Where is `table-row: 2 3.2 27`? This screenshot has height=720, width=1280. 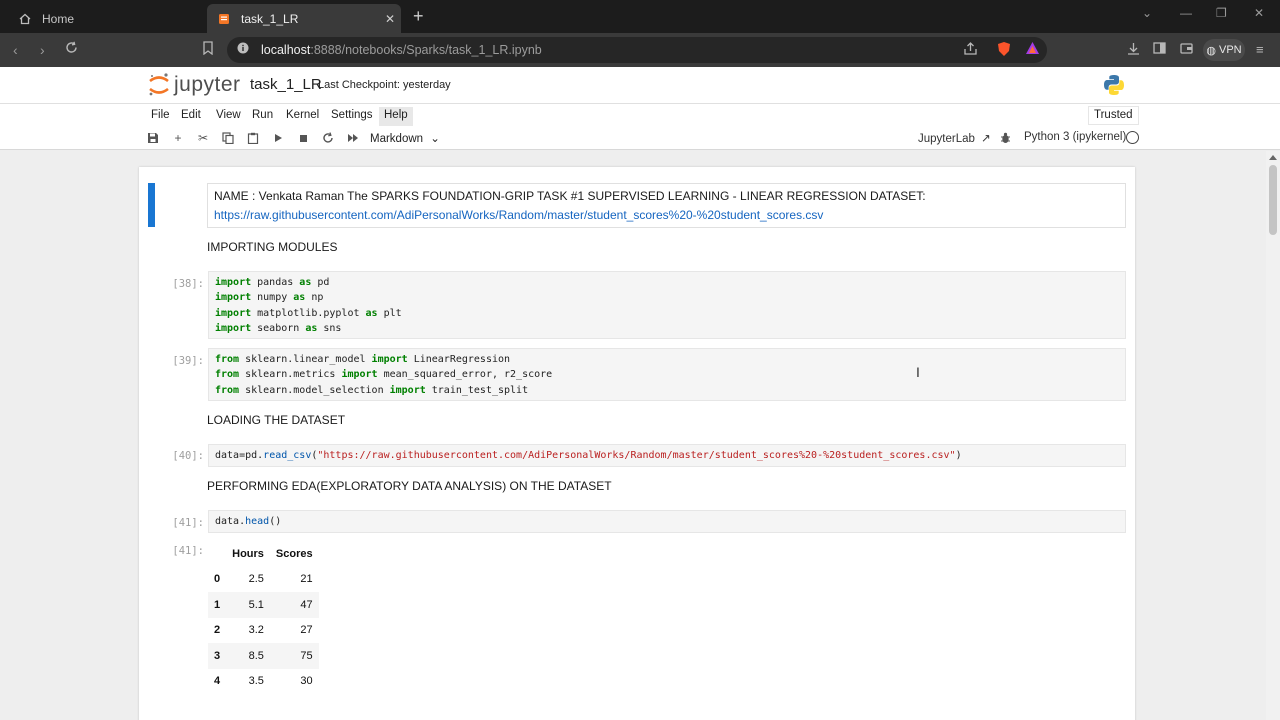 table-row: 2 3.2 27 is located at coordinates (263, 630).